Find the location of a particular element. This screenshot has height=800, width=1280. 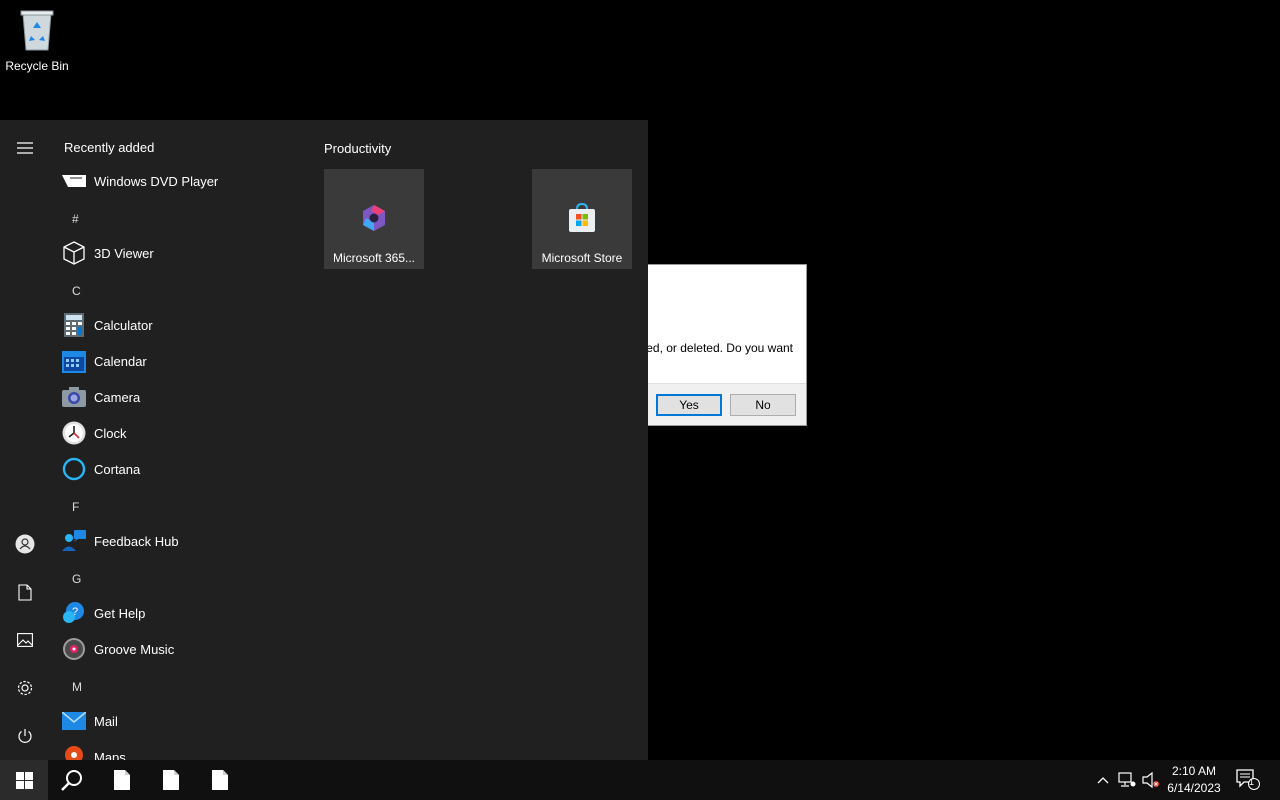

app-groove-music: Groove Music is located at coordinates (180, 649).